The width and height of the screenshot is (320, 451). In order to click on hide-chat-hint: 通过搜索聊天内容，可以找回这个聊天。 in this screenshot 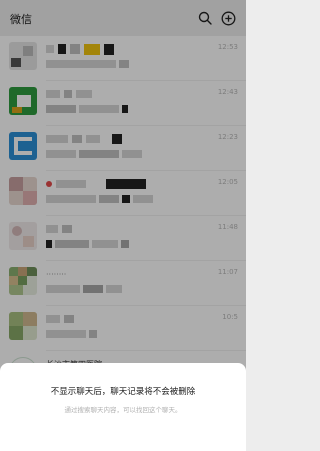, I will do `click(123, 410)`.